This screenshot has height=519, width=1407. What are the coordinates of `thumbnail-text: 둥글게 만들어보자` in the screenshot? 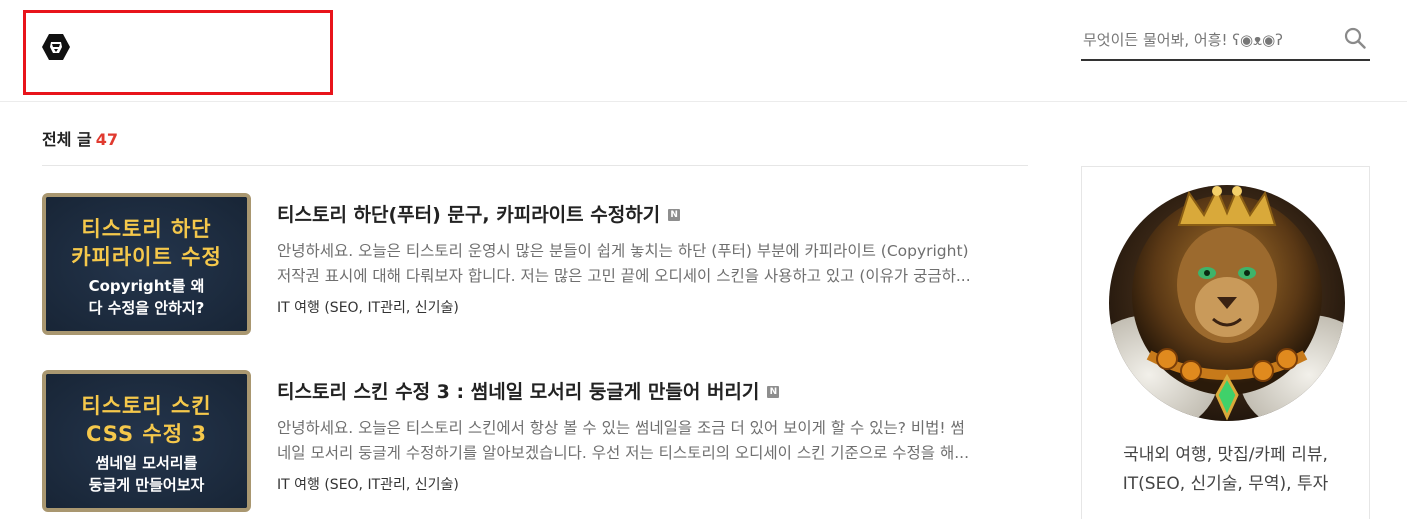 It's located at (146, 485).